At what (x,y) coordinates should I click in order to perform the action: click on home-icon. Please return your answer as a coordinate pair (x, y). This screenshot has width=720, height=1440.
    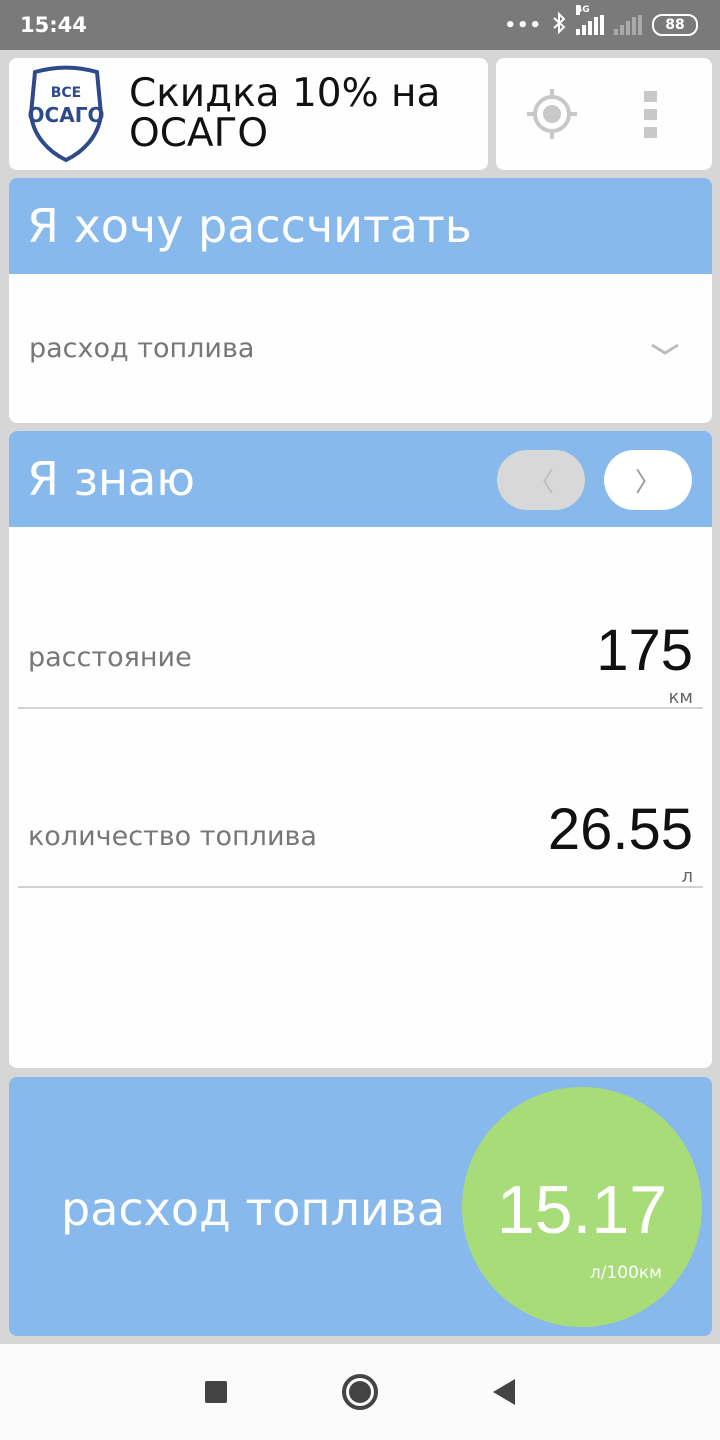
    Looking at the image, I should click on (360, 1392).